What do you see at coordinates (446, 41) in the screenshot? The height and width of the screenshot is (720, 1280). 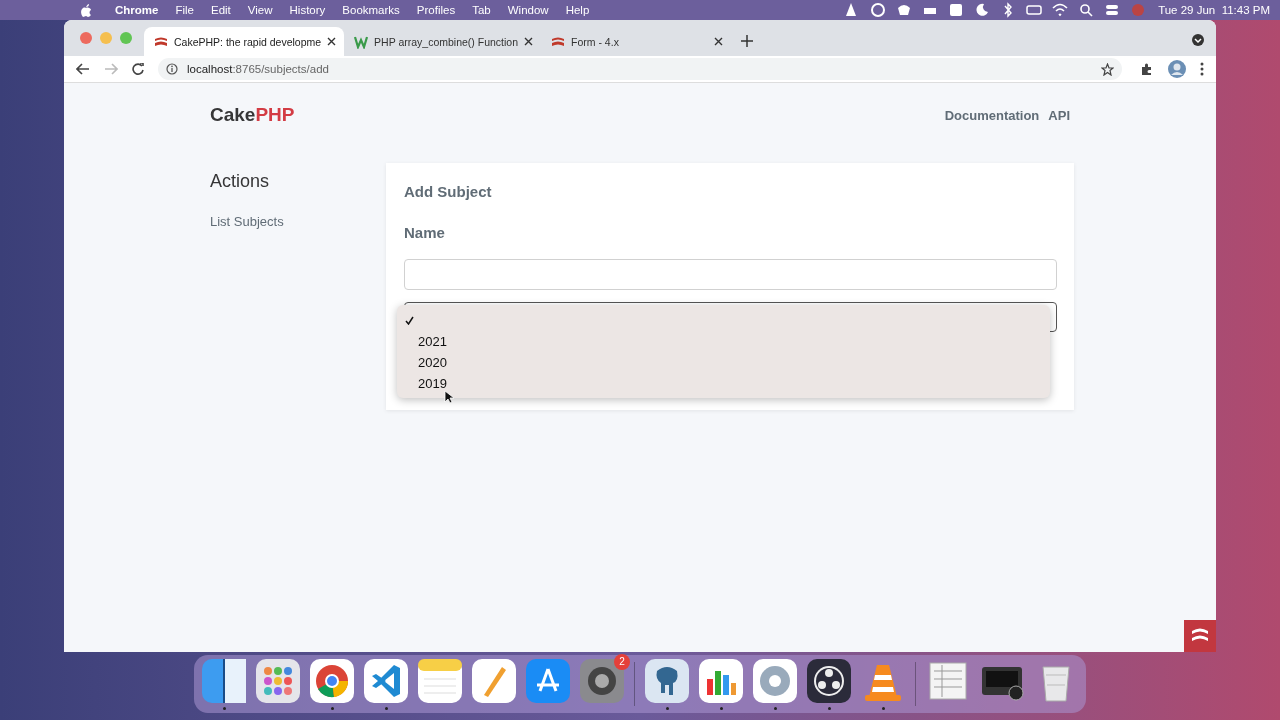 I see `tab-title: PHP array_combine() Function` at bounding box center [446, 41].